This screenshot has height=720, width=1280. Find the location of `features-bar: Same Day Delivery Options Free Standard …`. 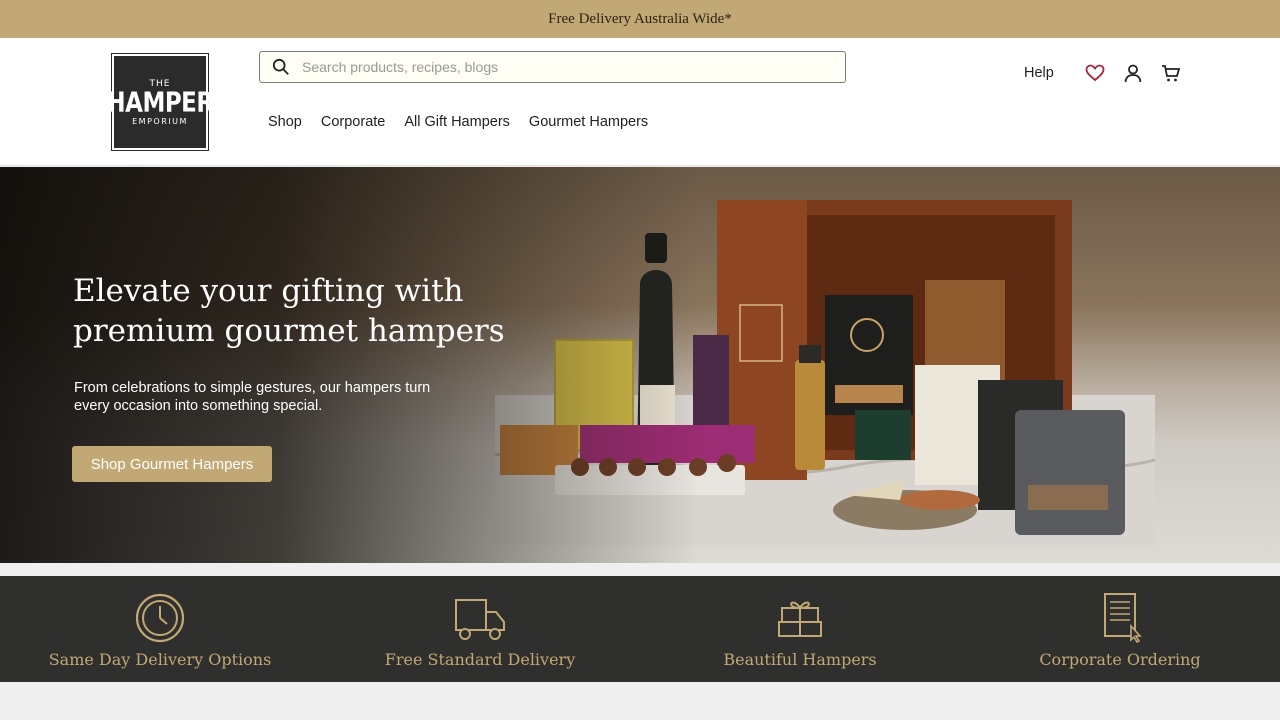

features-bar: Same Day Delivery Options Free Standard … is located at coordinates (640, 629).